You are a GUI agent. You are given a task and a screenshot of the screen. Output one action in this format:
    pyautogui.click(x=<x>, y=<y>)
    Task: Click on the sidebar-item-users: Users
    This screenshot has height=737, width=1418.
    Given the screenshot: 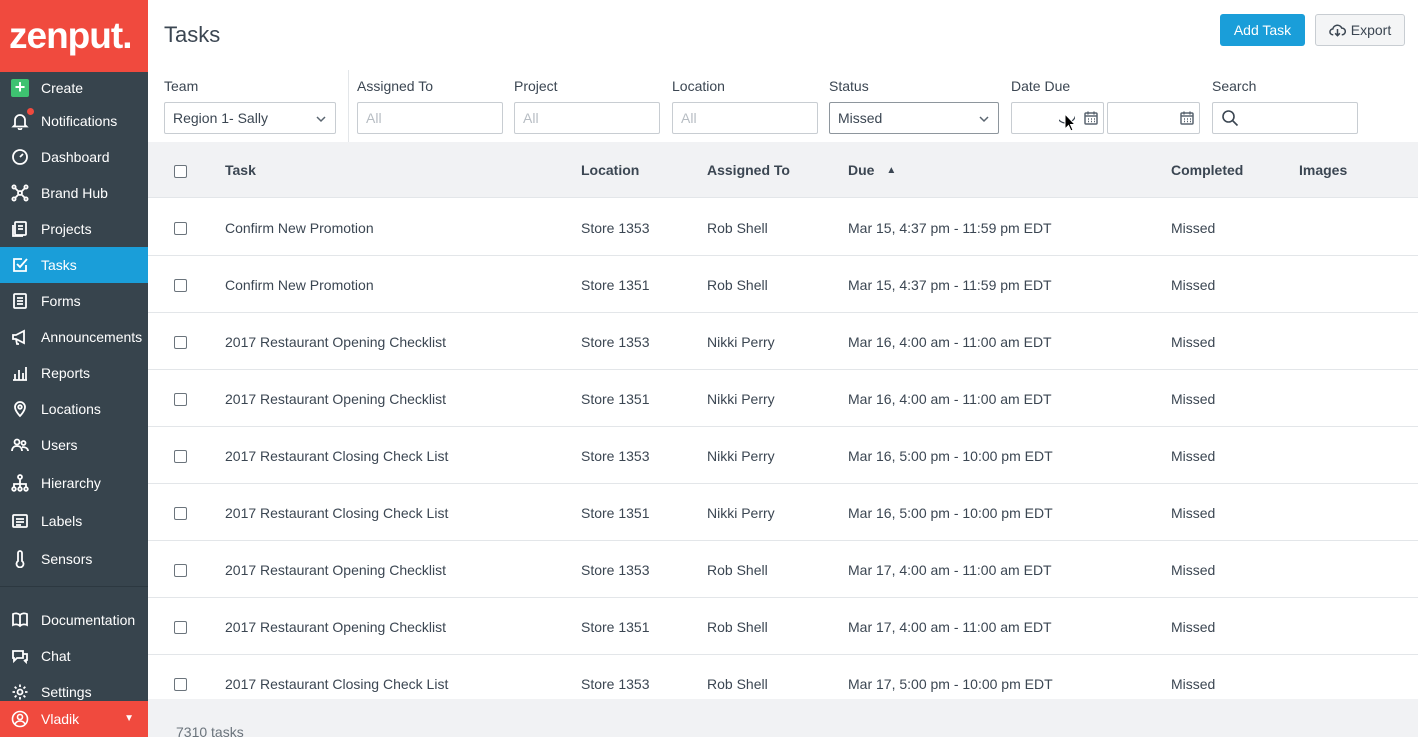 What is the action you would take?
    pyautogui.click(x=74, y=445)
    